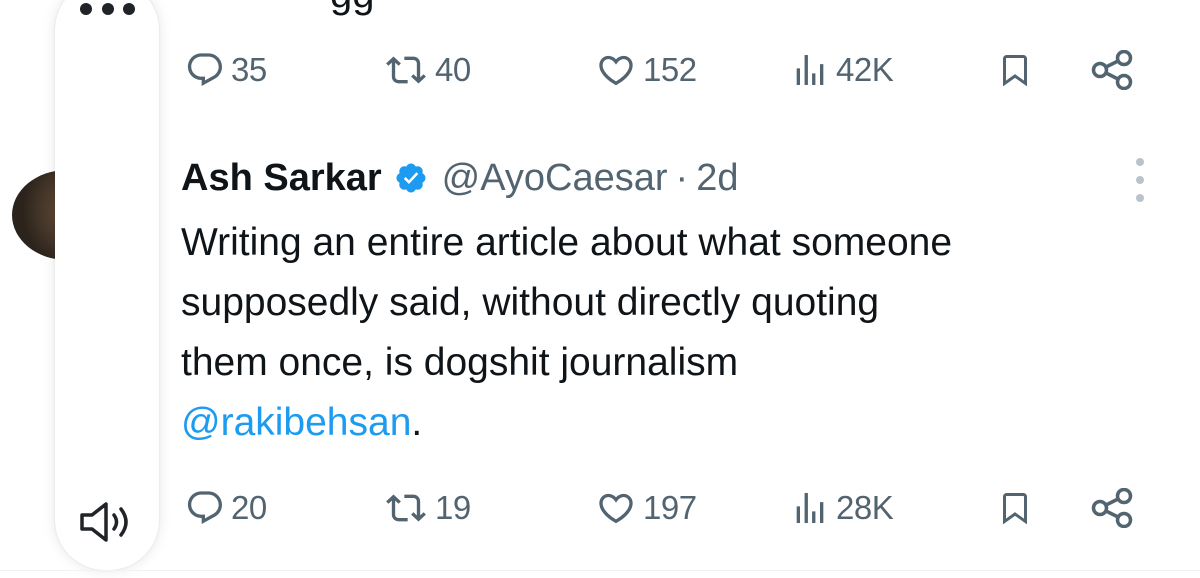 The width and height of the screenshot is (1200, 578). What do you see at coordinates (865, 69) in the screenshot?
I see `views-count: 42K` at bounding box center [865, 69].